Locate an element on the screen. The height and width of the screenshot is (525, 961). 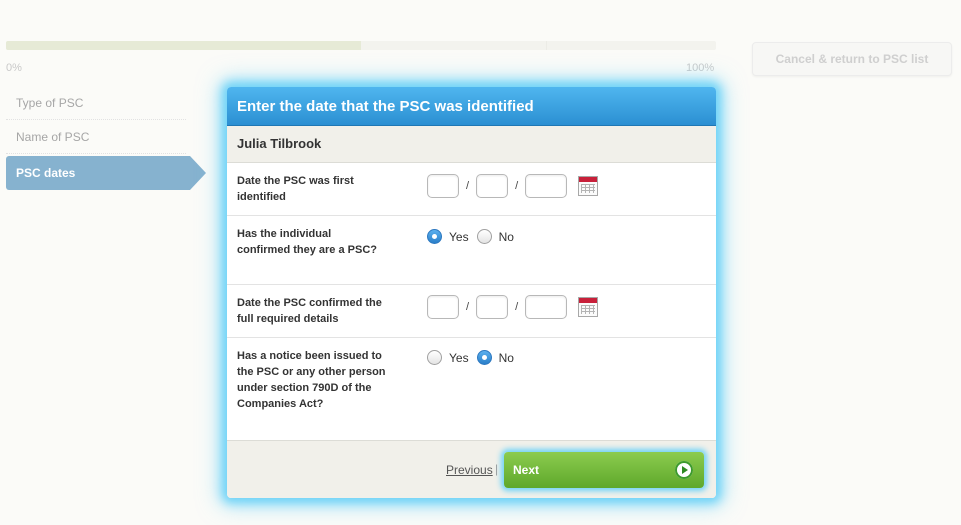
radio-group-confirmed-psc: Yes No is located at coordinates (474, 236).